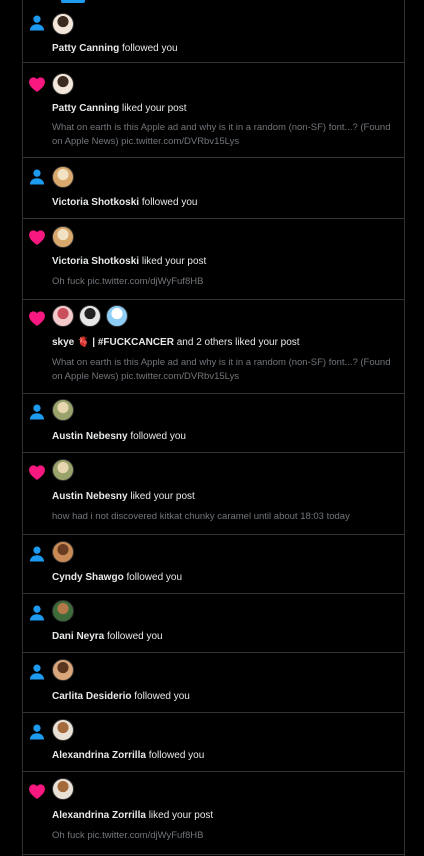 The width and height of the screenshot is (424, 856). I want to click on notification-text: Austin Nebesny followed you, so click(224, 436).